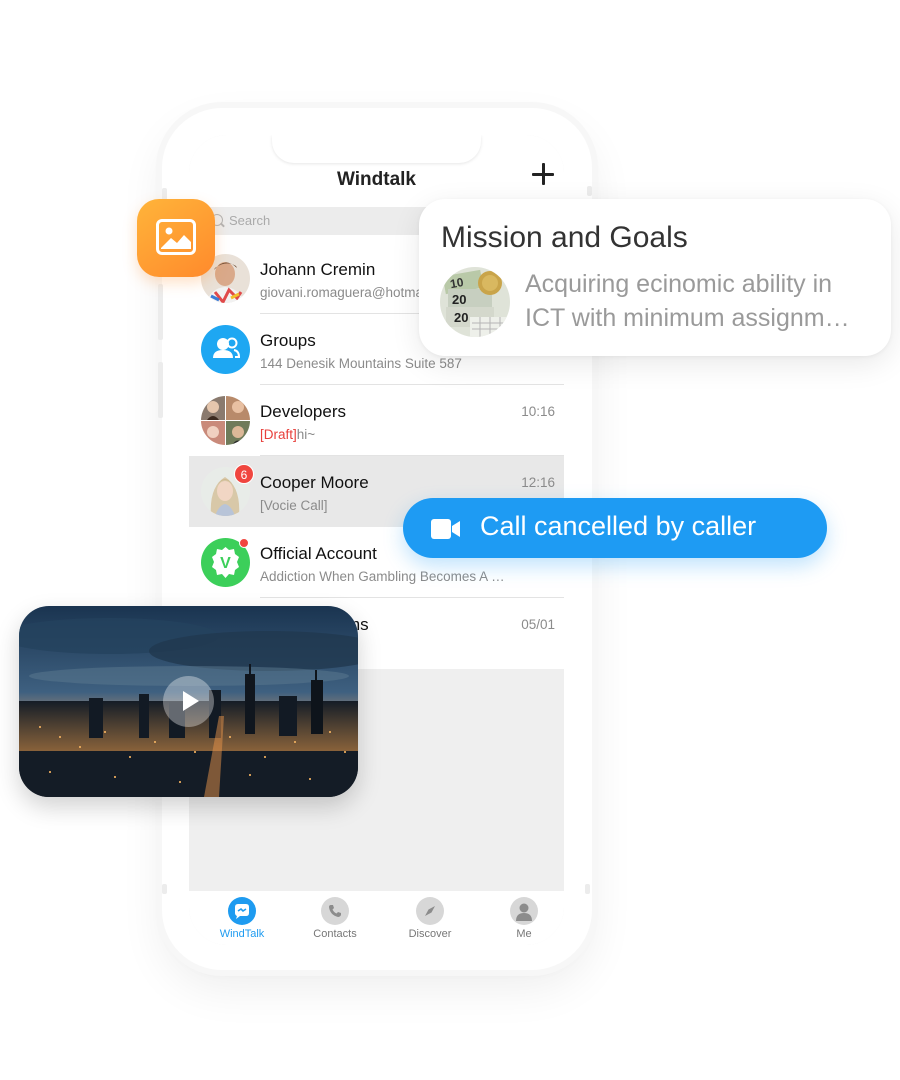 This screenshot has width=900, height=1080. I want to click on play-button, so click(188, 701).